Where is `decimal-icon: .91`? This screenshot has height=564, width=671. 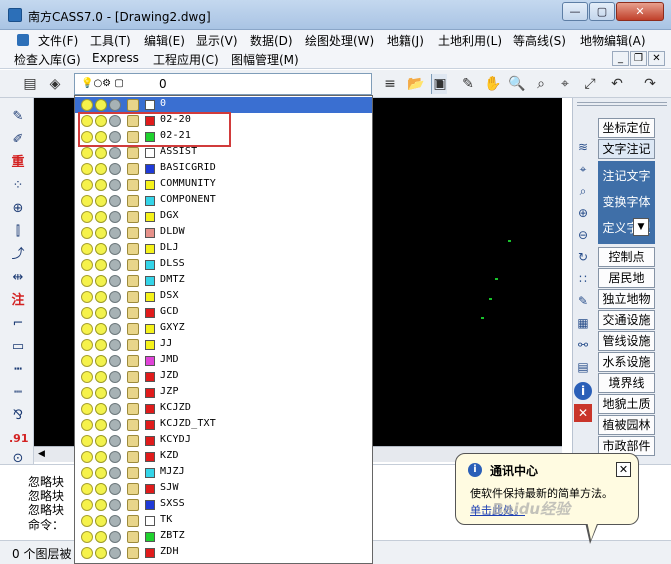
decimal-icon: .91 is located at coordinates (19, 439).